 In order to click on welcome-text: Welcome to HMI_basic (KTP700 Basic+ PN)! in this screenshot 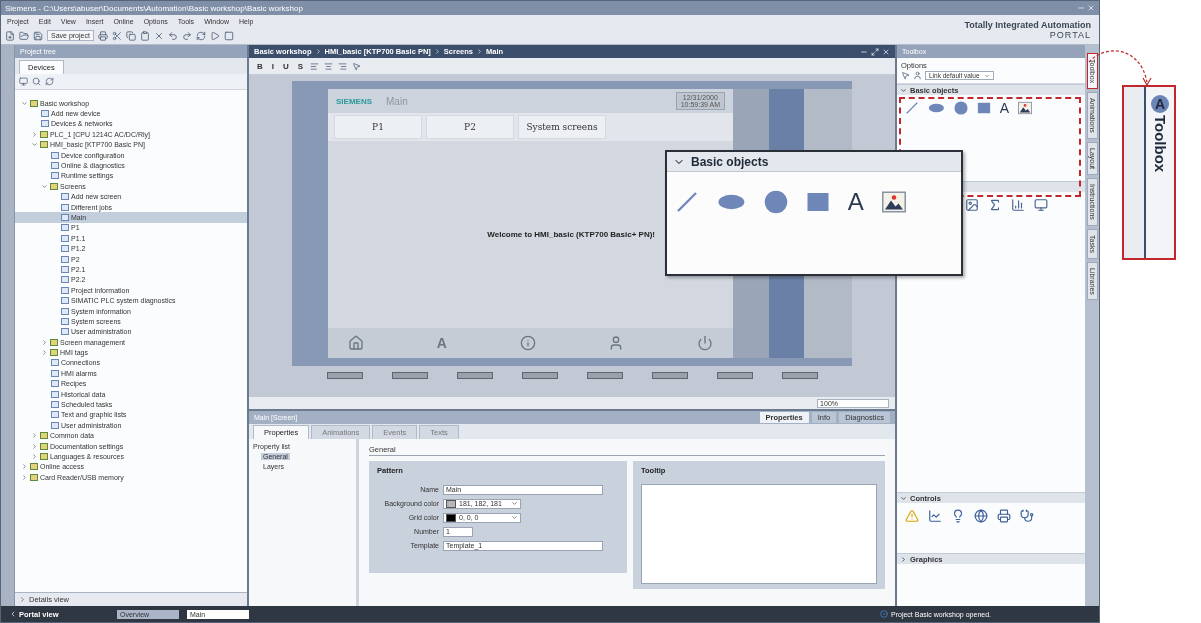, I will do `click(571, 234)`.